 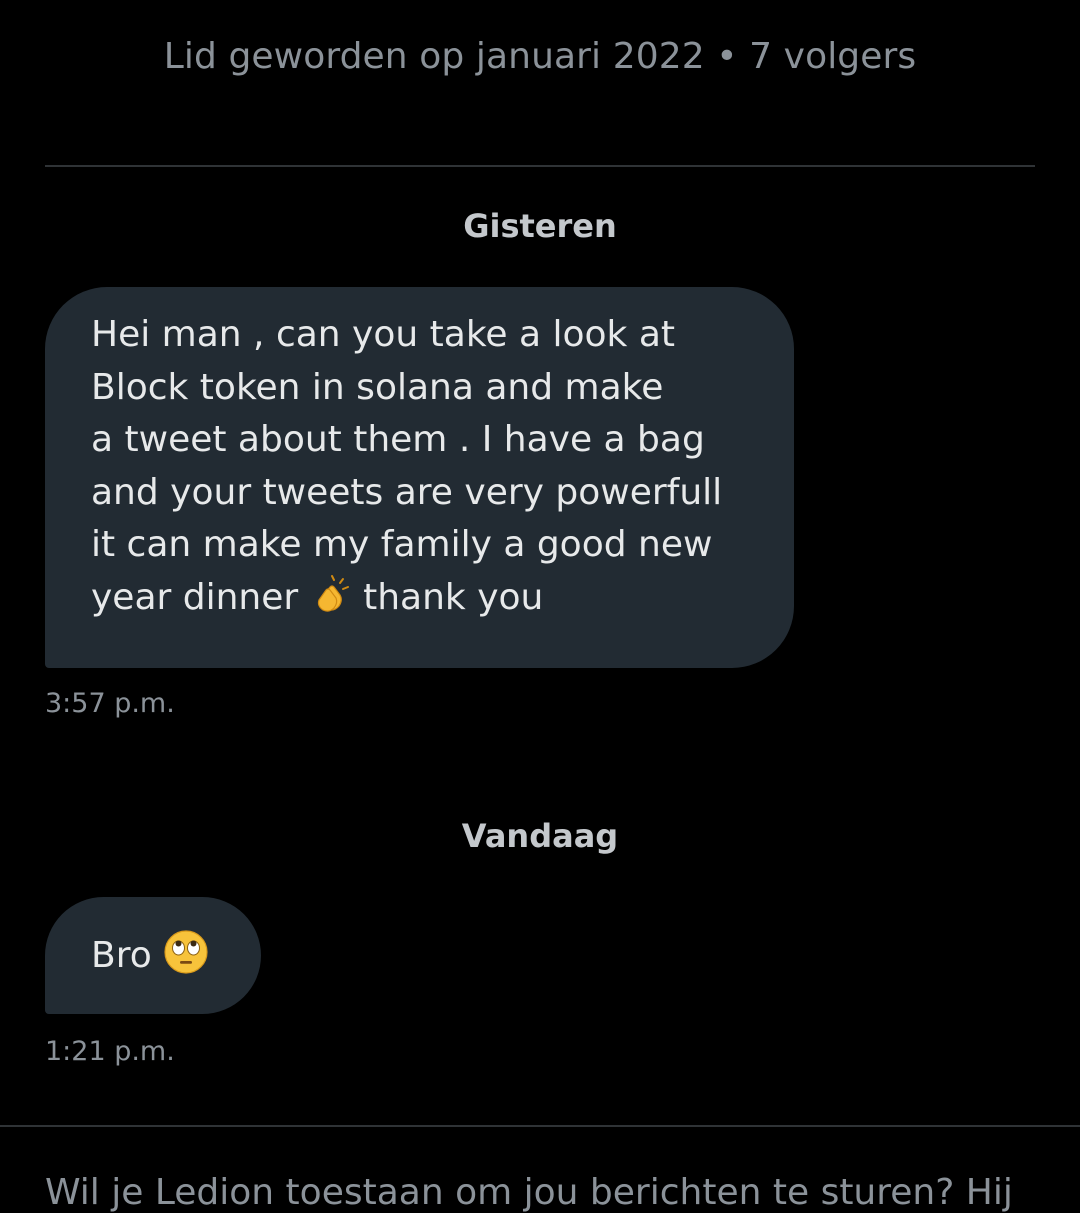 What do you see at coordinates (540, 836) in the screenshot?
I see `date-separator-today: Vandaag` at bounding box center [540, 836].